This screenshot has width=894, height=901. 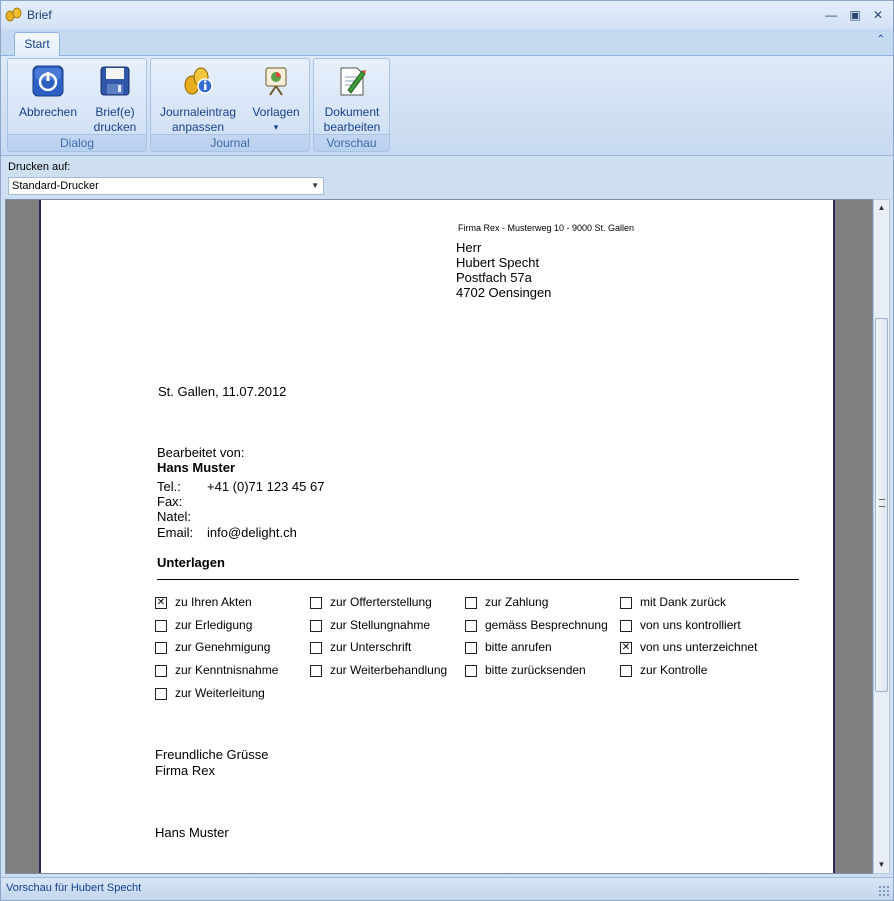 What do you see at coordinates (518, 647) in the screenshot?
I see `checkbox-label: bitte anrufen` at bounding box center [518, 647].